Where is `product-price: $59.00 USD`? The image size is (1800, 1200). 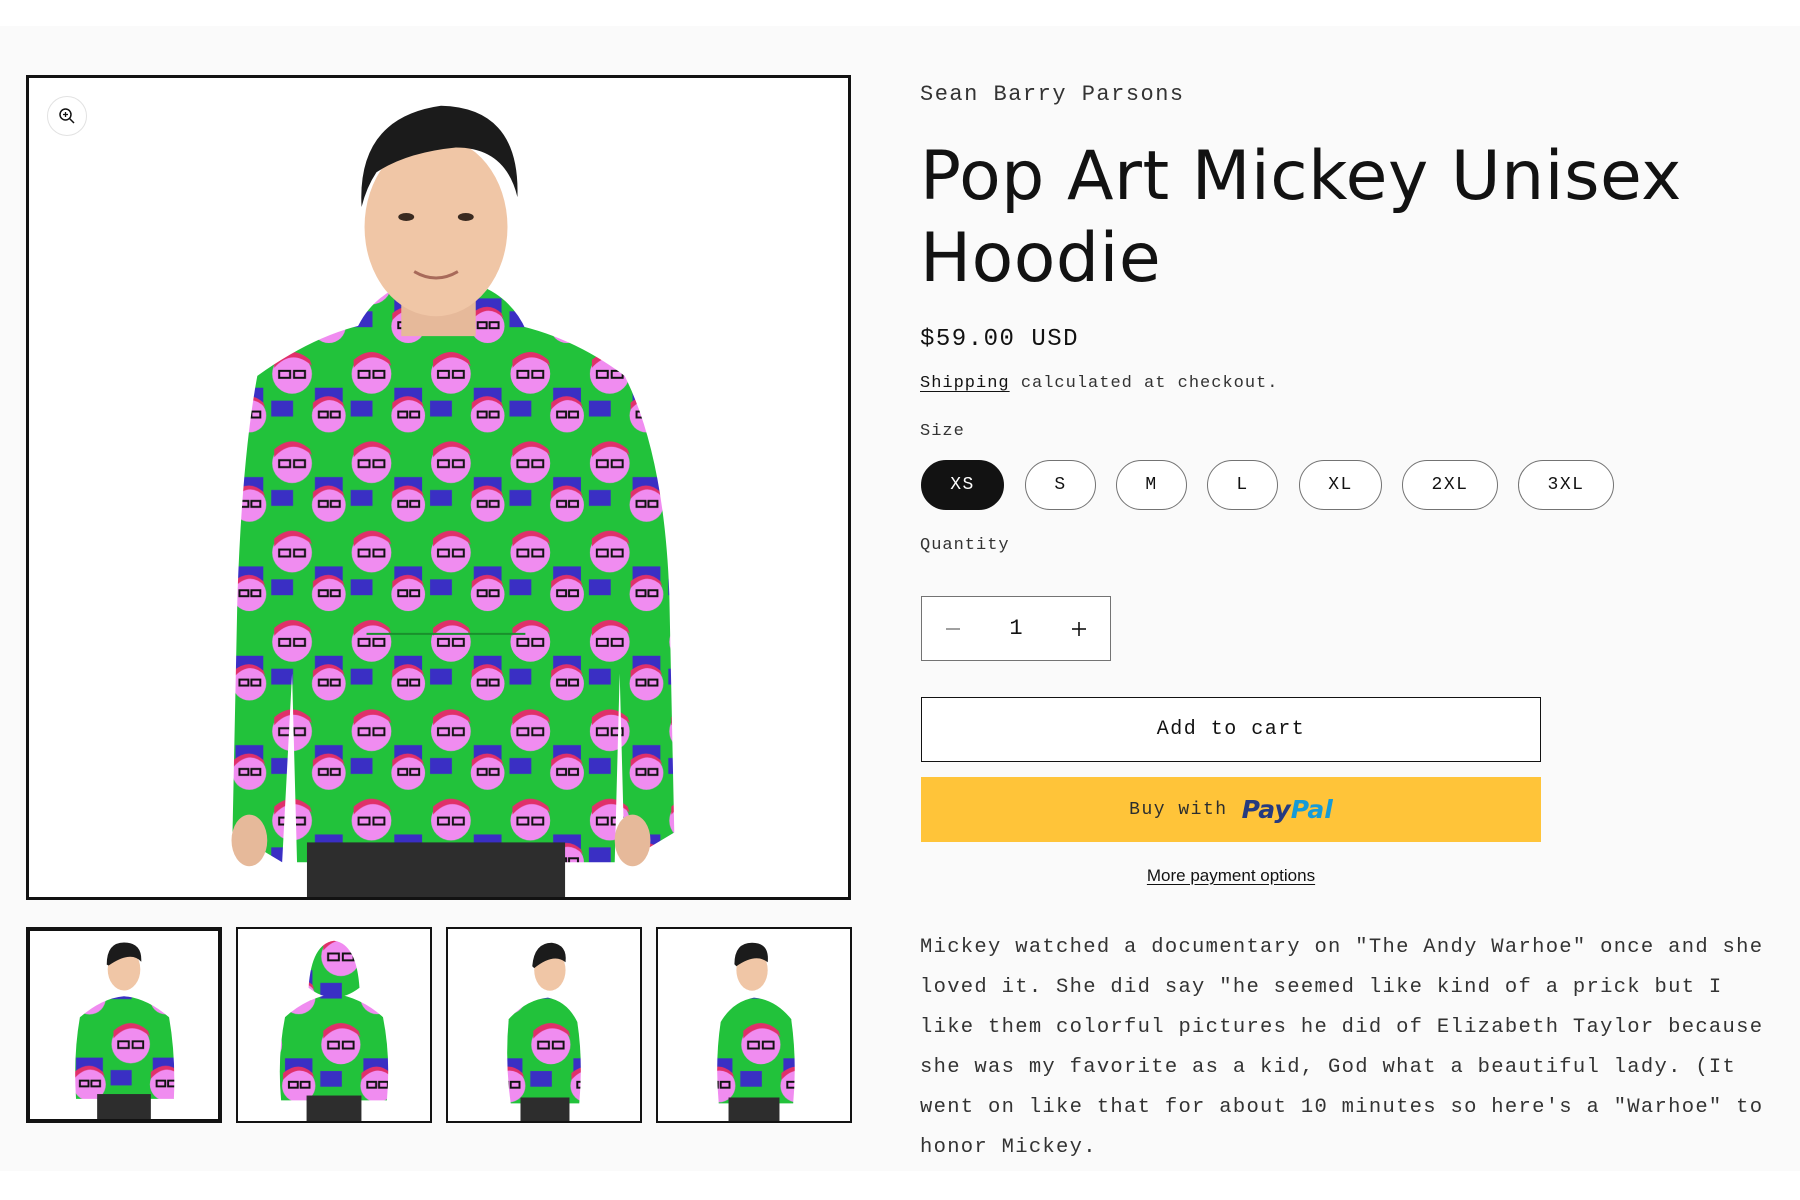
product-price: $59.00 USD is located at coordinates (1000, 339).